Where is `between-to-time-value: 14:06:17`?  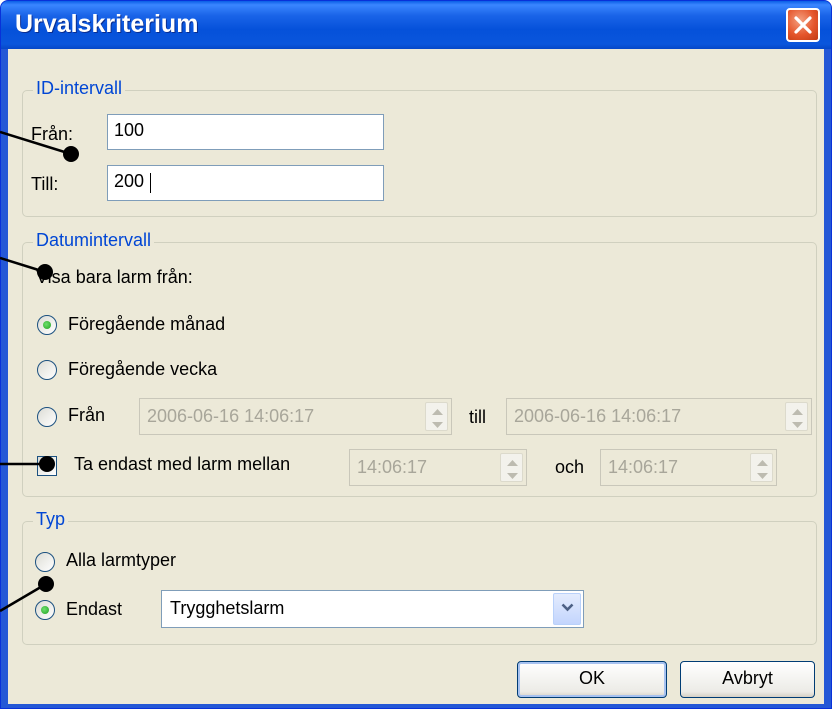 between-to-time-value: 14:06:17 is located at coordinates (643, 467).